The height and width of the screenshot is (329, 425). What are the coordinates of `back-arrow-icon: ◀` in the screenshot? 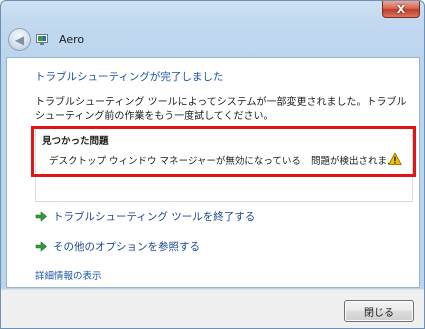 It's located at (19, 39).